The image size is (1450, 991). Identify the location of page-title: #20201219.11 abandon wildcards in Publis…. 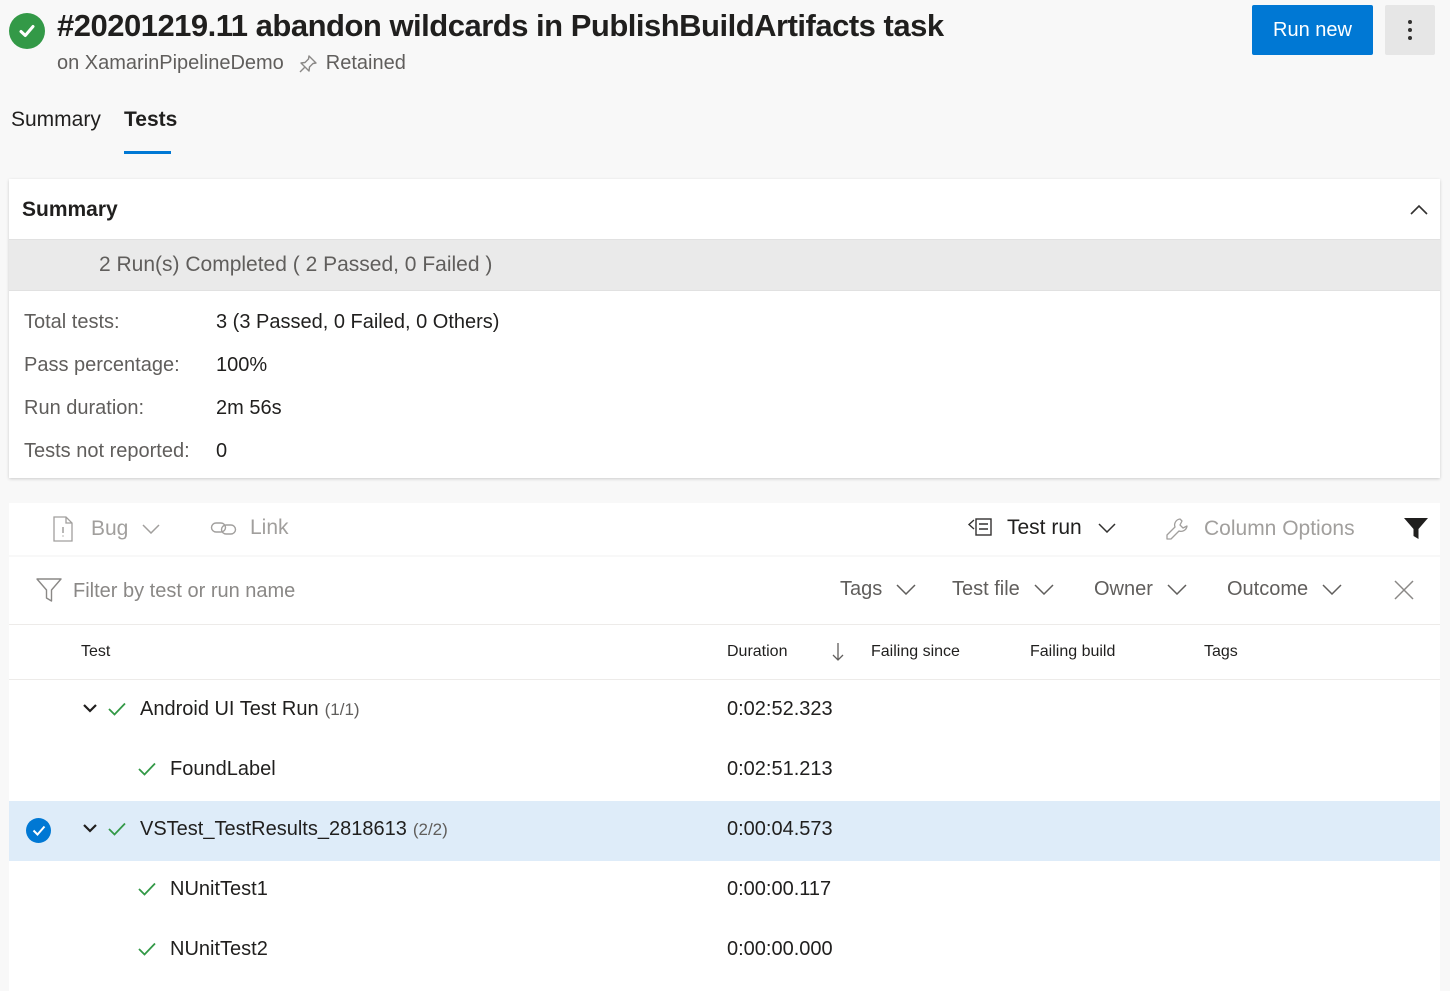
(500, 25).